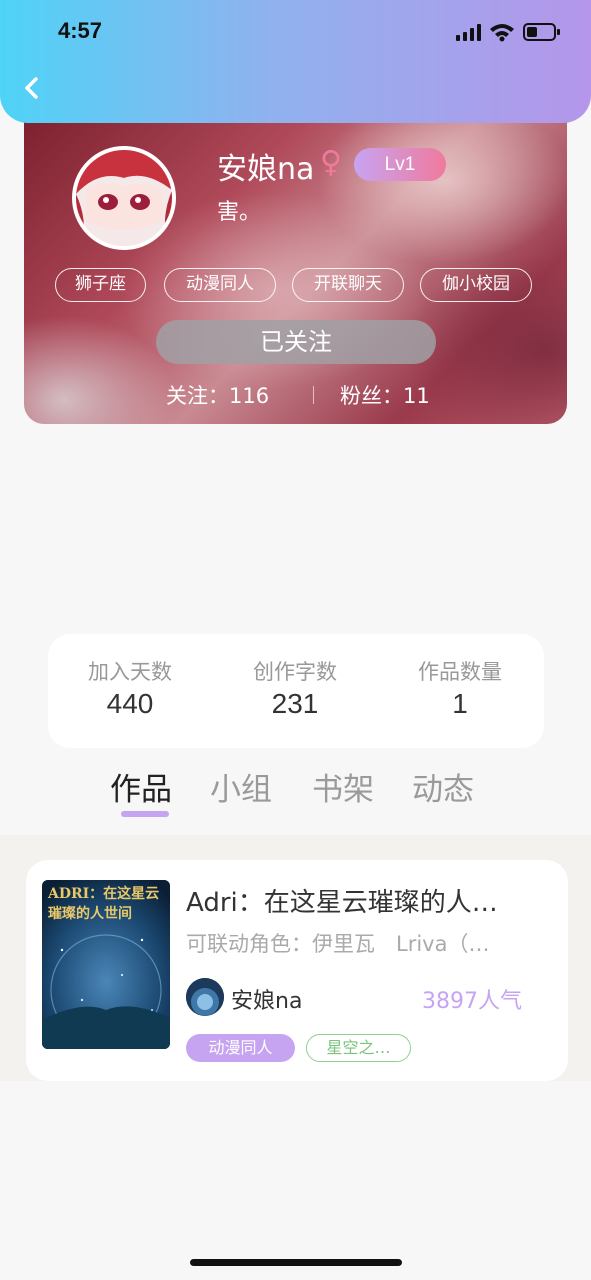 The height and width of the screenshot is (1280, 591). What do you see at coordinates (240, 1048) in the screenshot?
I see `category-chip: 动漫同人` at bounding box center [240, 1048].